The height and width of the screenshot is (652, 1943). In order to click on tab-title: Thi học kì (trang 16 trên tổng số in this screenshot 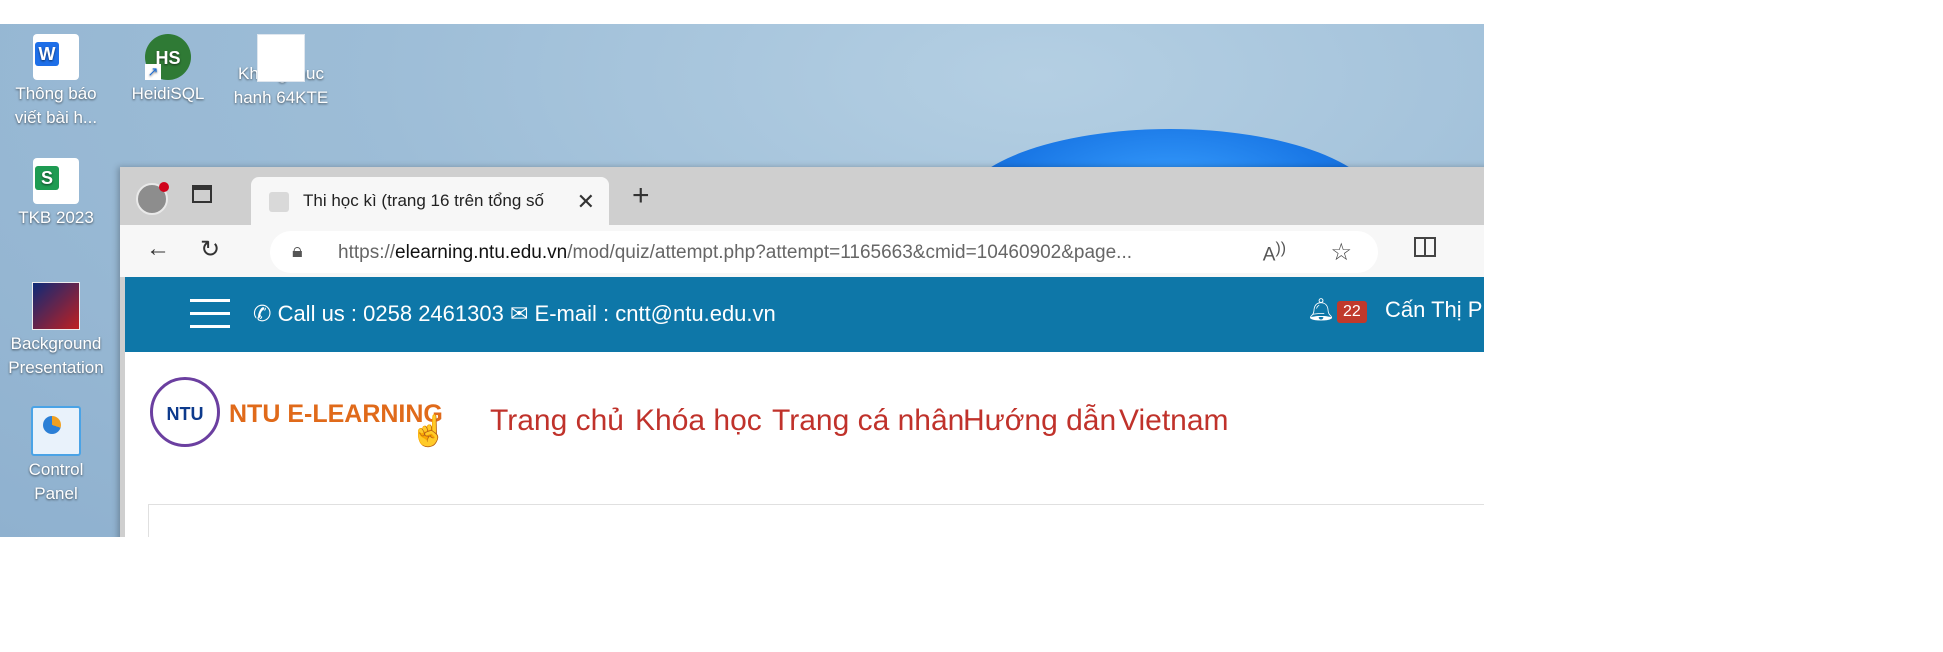, I will do `click(423, 200)`.